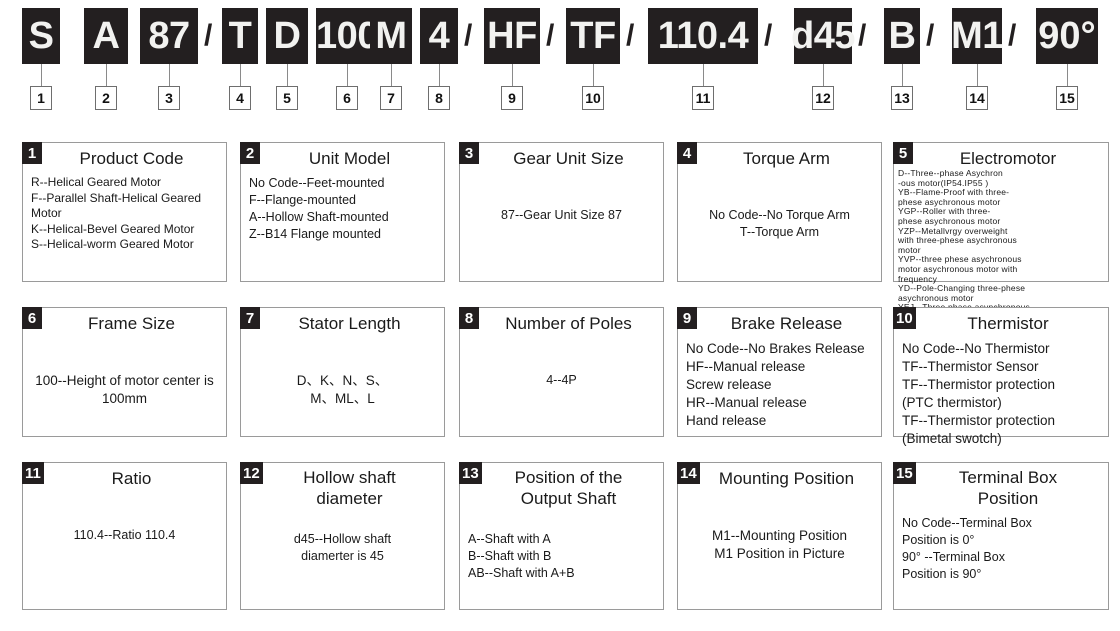 The image size is (1120, 631). I want to click on card-title-4: Torque Arm, so click(786, 158).